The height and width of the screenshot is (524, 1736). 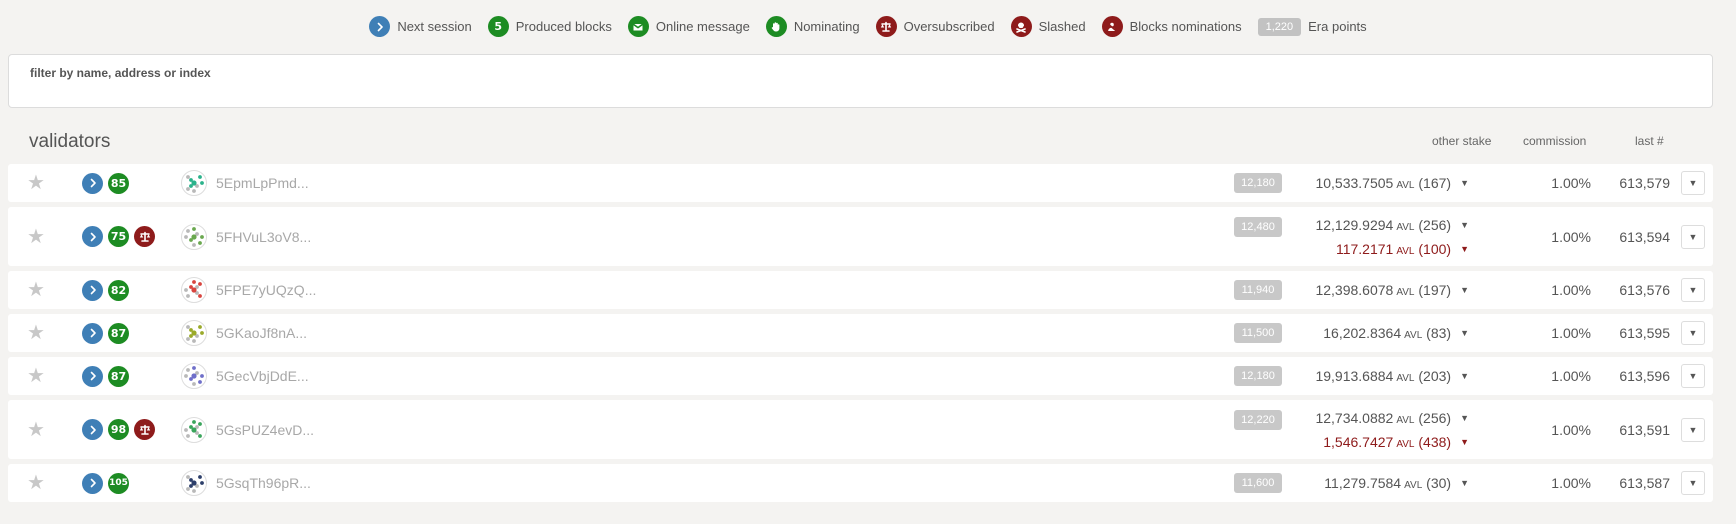 I want to click on filter-box: filter by name, address or index, so click(x=860, y=81).